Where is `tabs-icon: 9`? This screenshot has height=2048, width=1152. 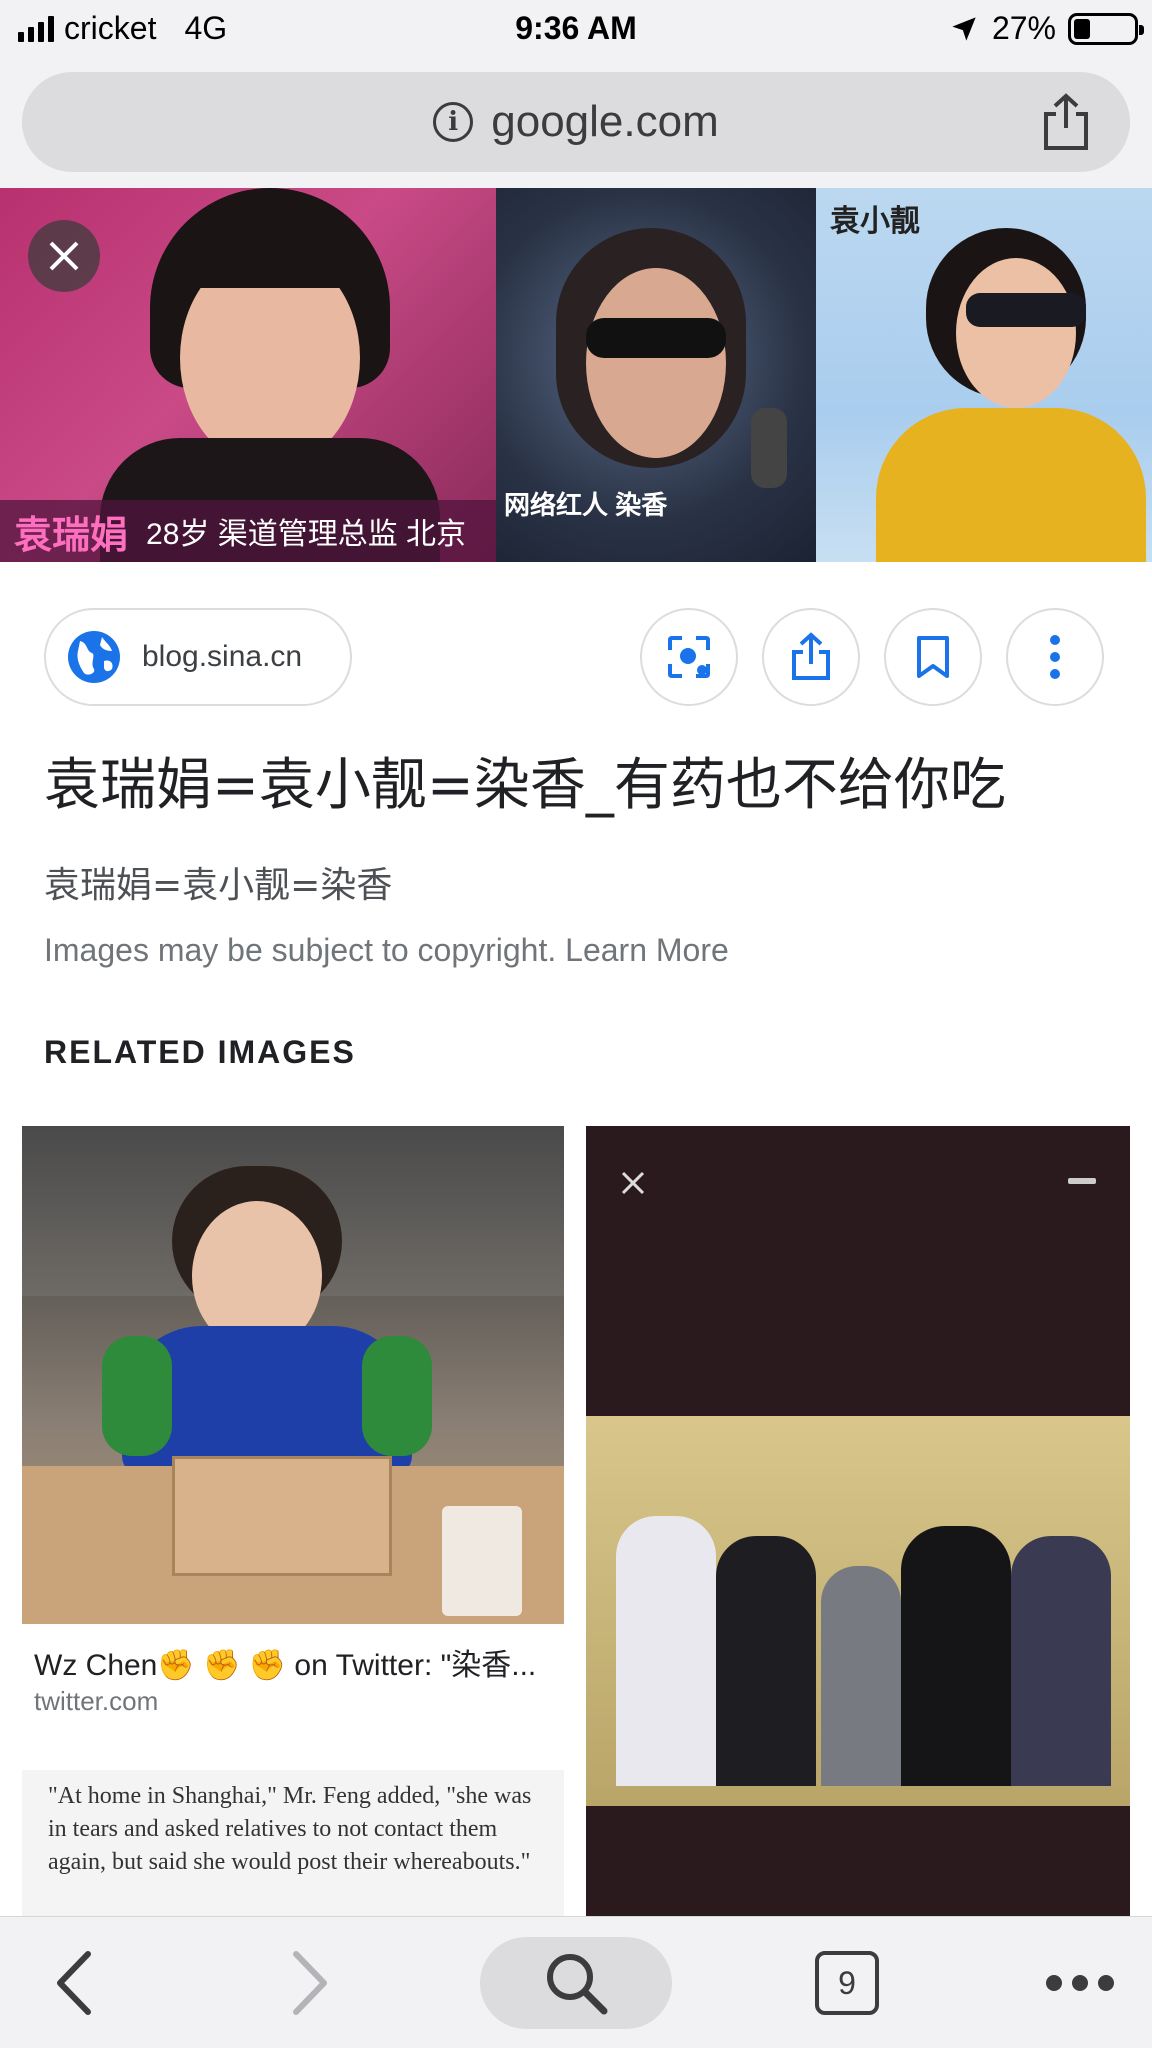
tabs-icon: 9 is located at coordinates (847, 1983).